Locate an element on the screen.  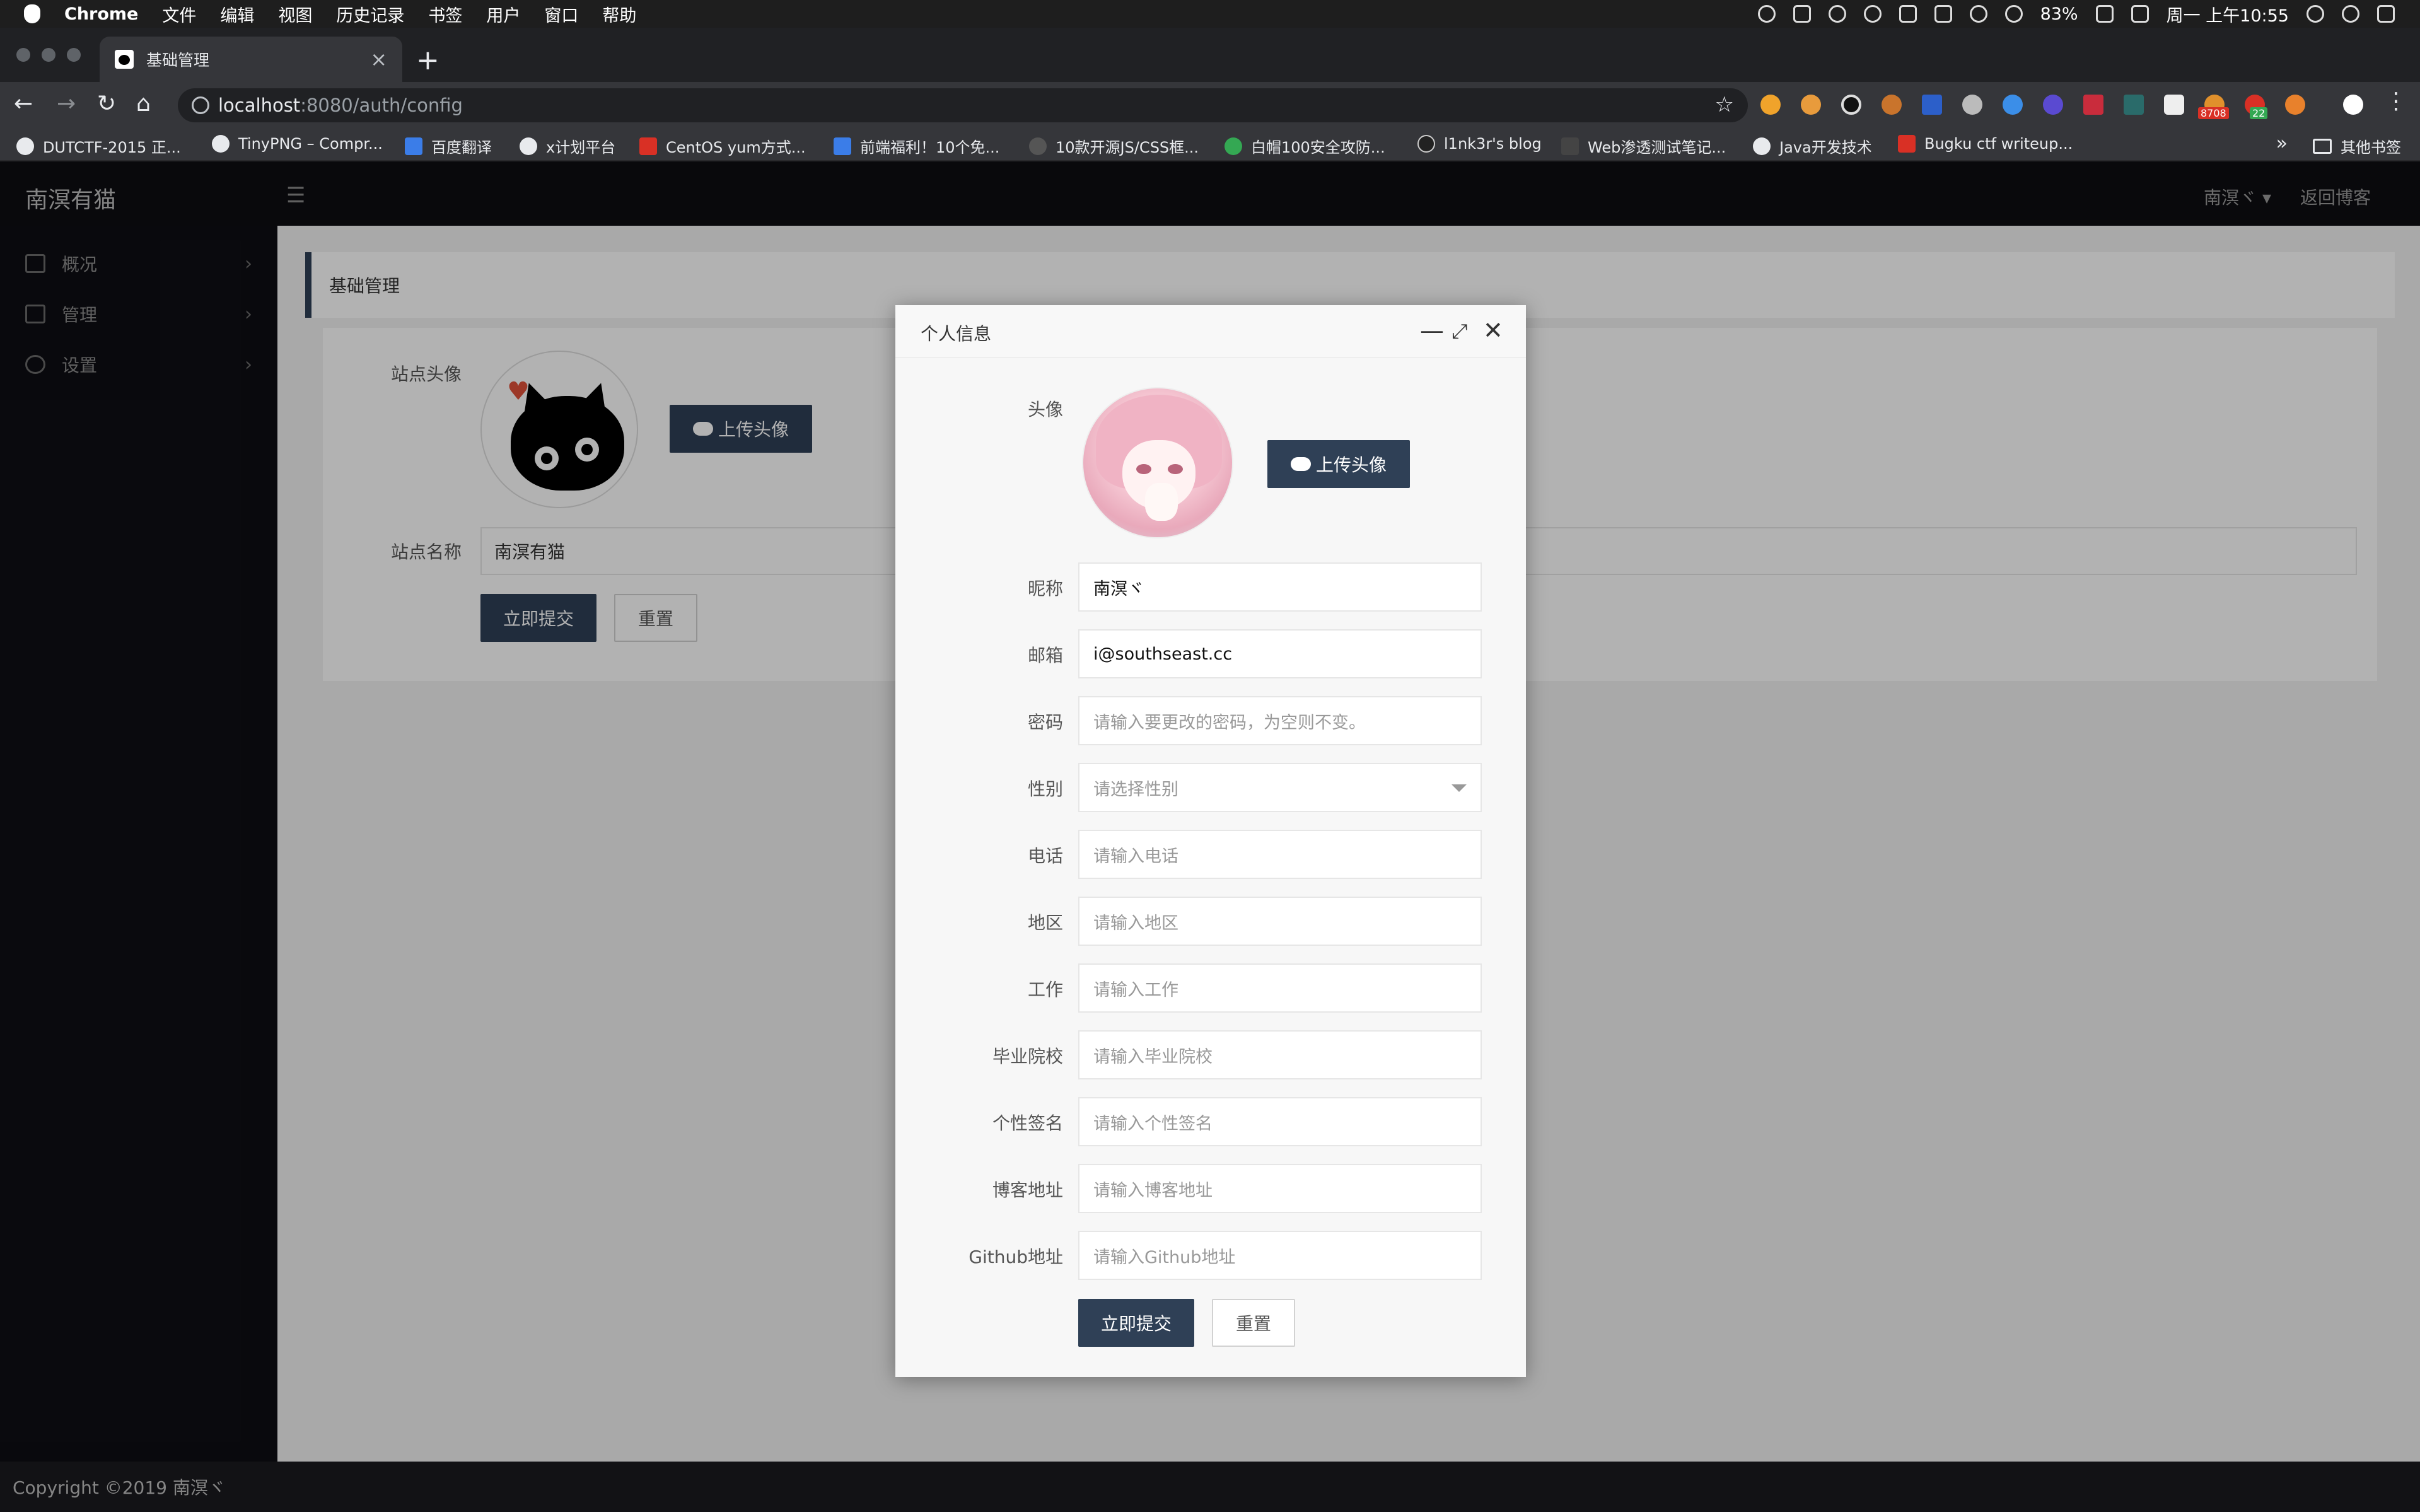
reload-icon: ↻ is located at coordinates (106, 104).